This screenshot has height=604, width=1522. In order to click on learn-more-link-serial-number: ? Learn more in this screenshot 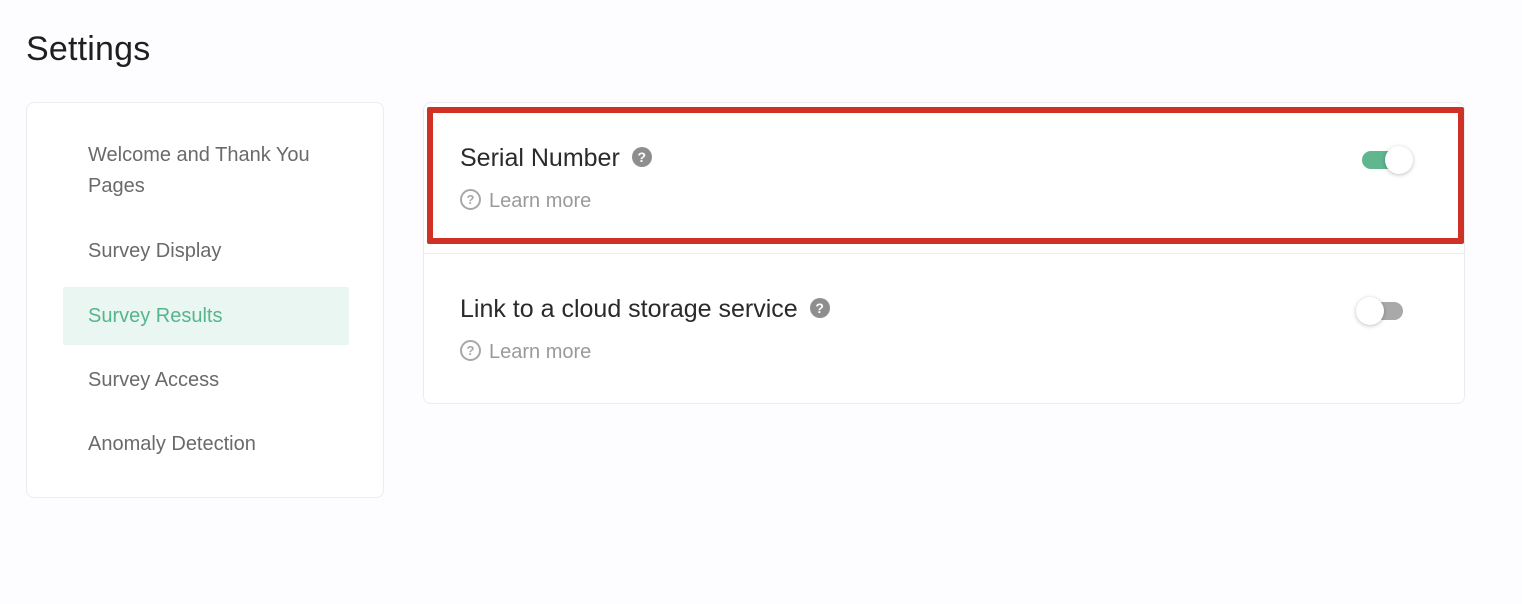, I will do `click(526, 201)`.